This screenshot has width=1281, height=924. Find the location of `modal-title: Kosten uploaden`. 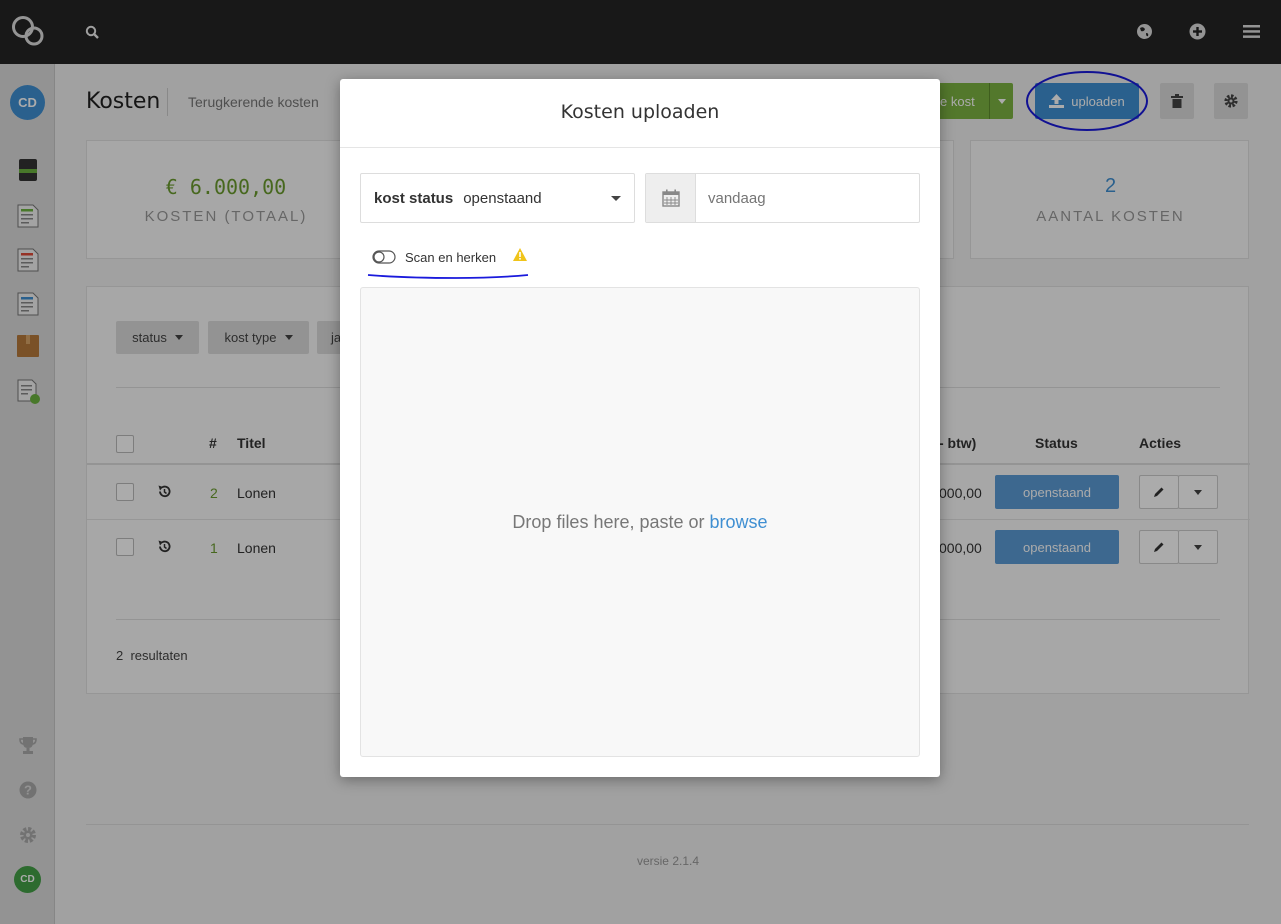

modal-title: Kosten uploaden is located at coordinates (640, 112).